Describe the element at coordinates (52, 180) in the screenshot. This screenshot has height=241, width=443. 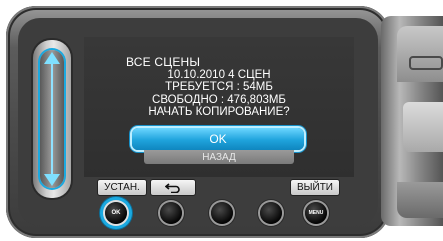
I see `arrow-down-icon` at that location.